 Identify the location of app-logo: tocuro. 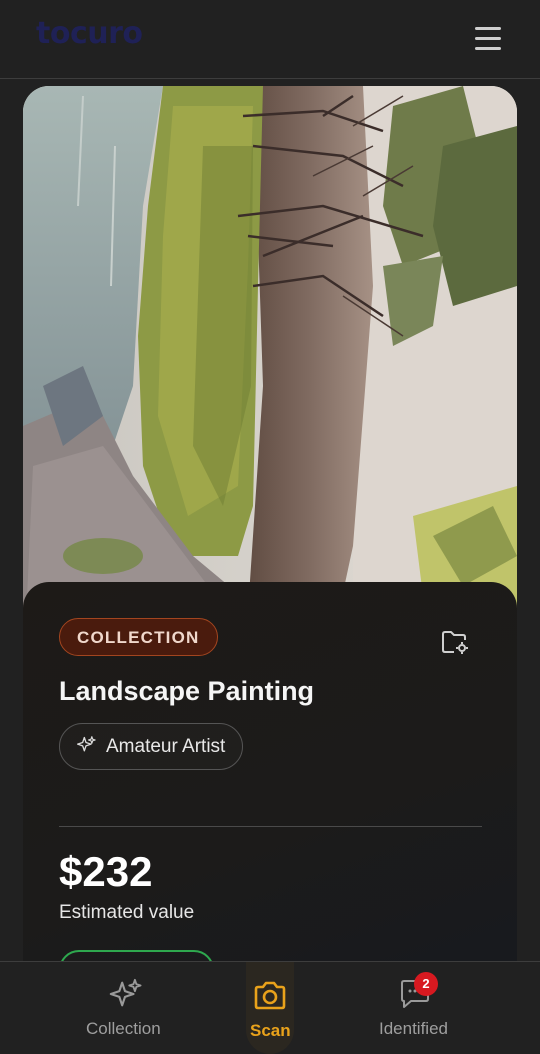
(89, 33).